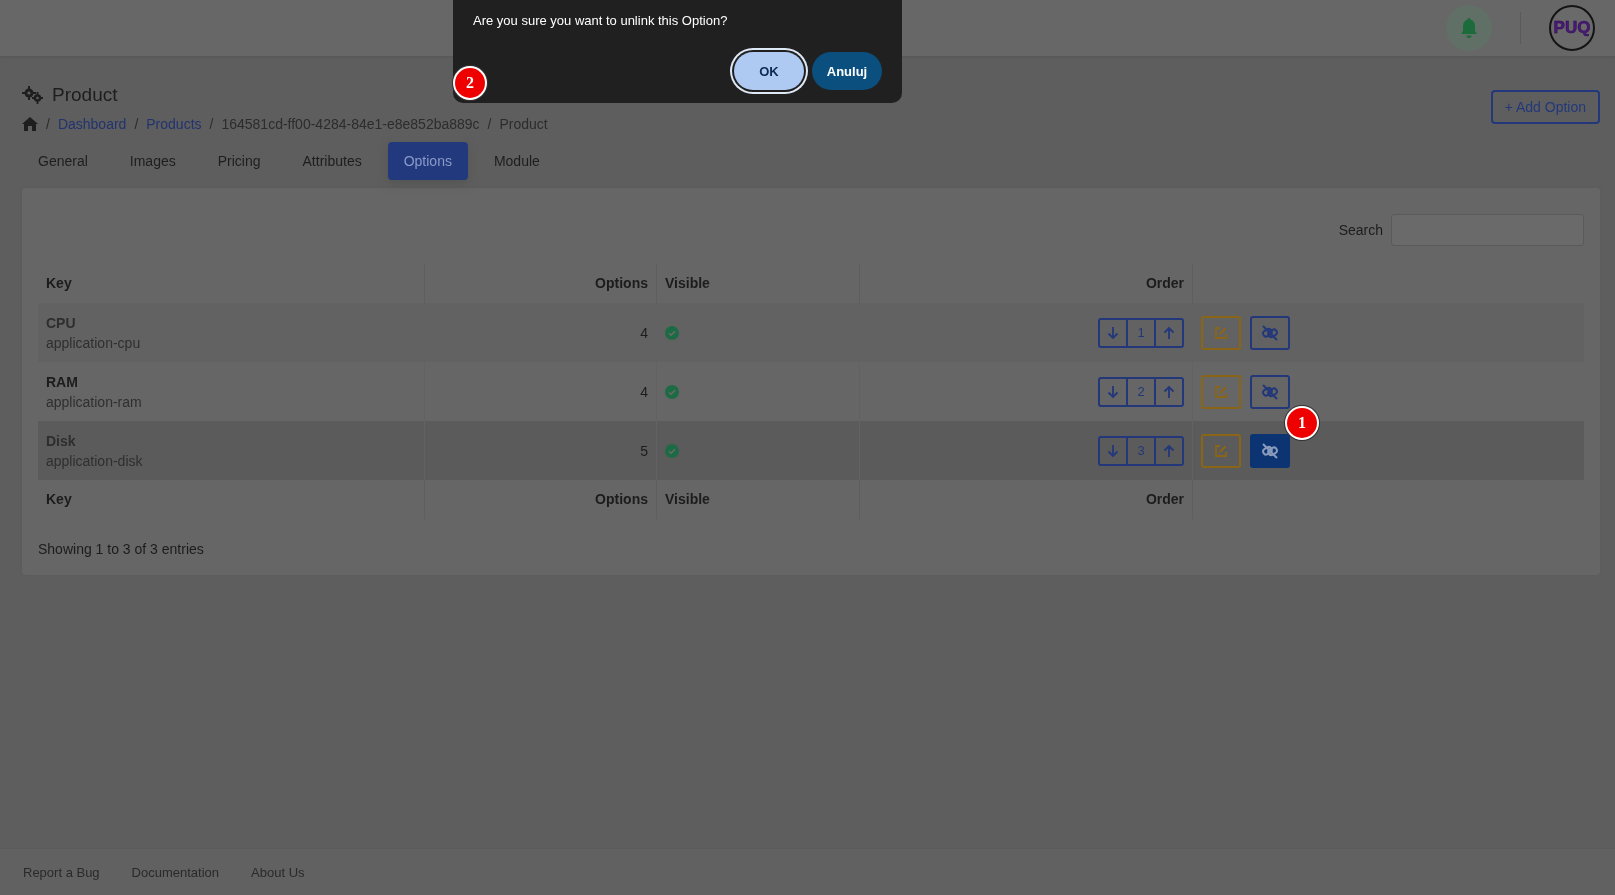  What do you see at coordinates (152, 161) in the screenshot?
I see `tab: Images` at bounding box center [152, 161].